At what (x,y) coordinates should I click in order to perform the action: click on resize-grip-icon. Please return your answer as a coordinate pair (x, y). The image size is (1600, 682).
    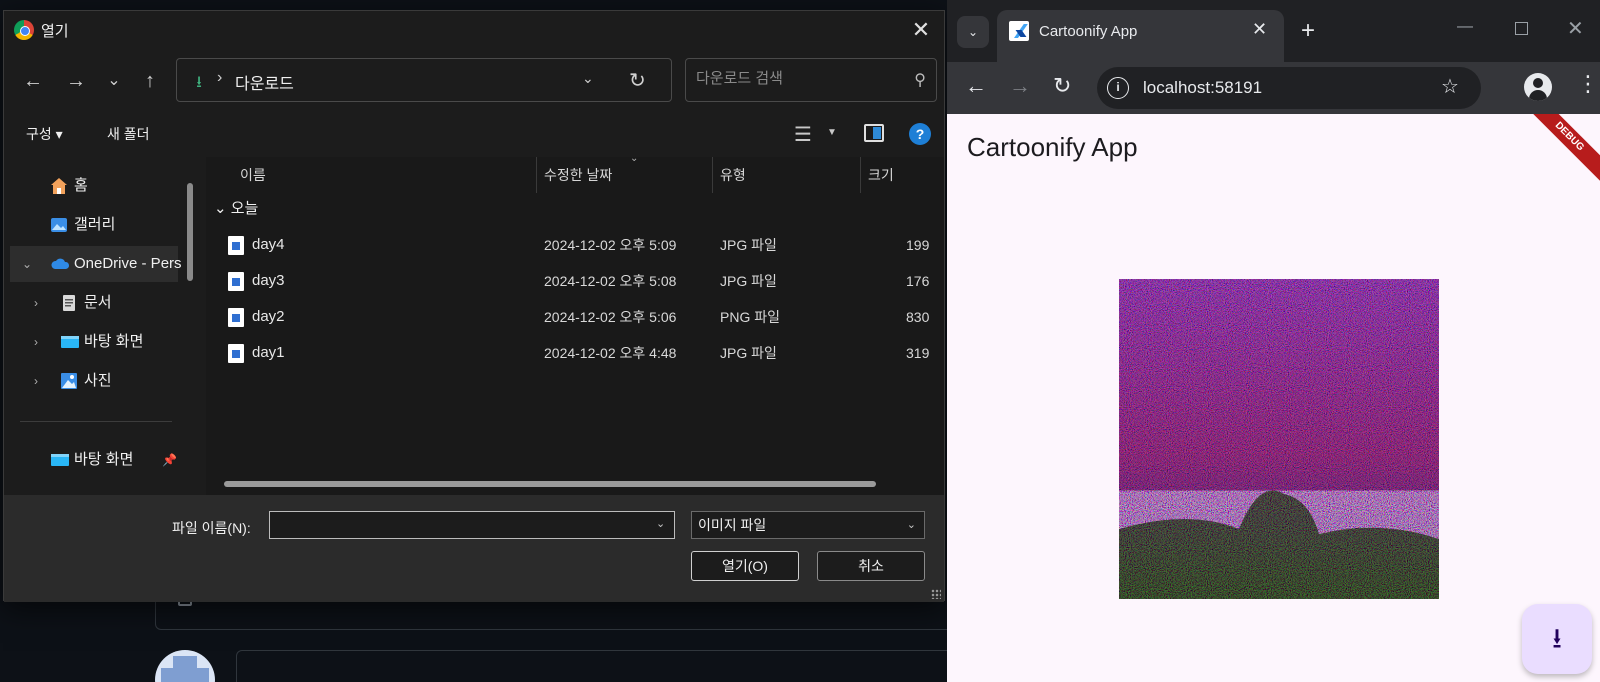
    Looking at the image, I should click on (936, 594).